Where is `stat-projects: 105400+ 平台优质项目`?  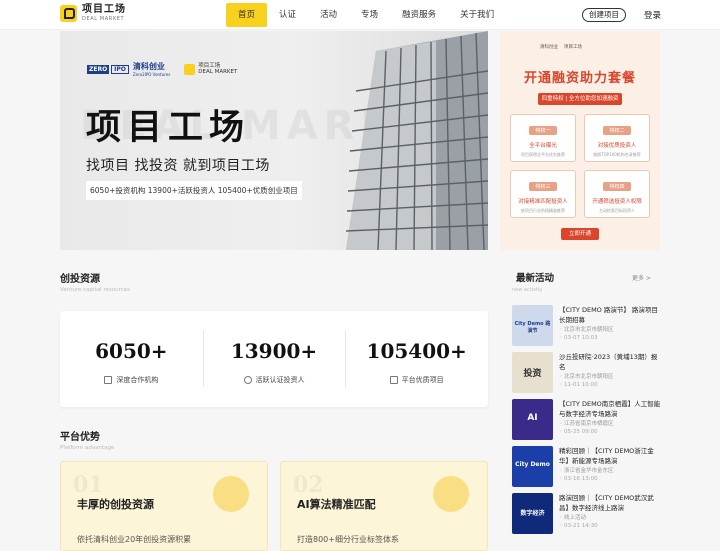 stat-projects: 105400+ 平台优质项目 is located at coordinates (416, 359).